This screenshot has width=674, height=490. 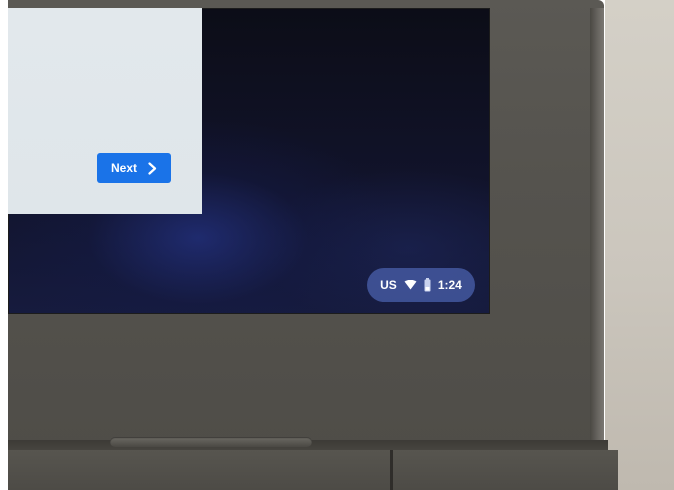 I want to click on battery-icon, so click(x=427, y=285).